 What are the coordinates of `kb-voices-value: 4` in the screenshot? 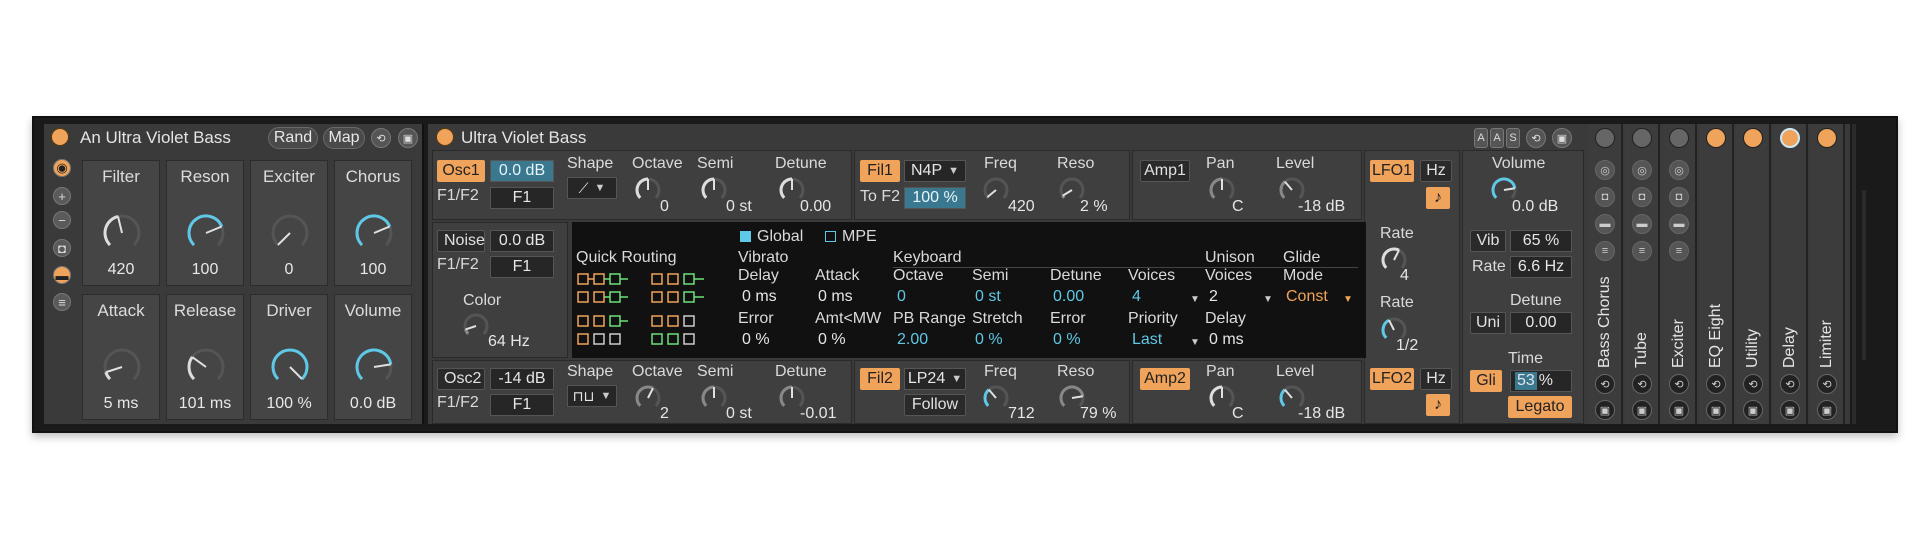 It's located at (1136, 297).